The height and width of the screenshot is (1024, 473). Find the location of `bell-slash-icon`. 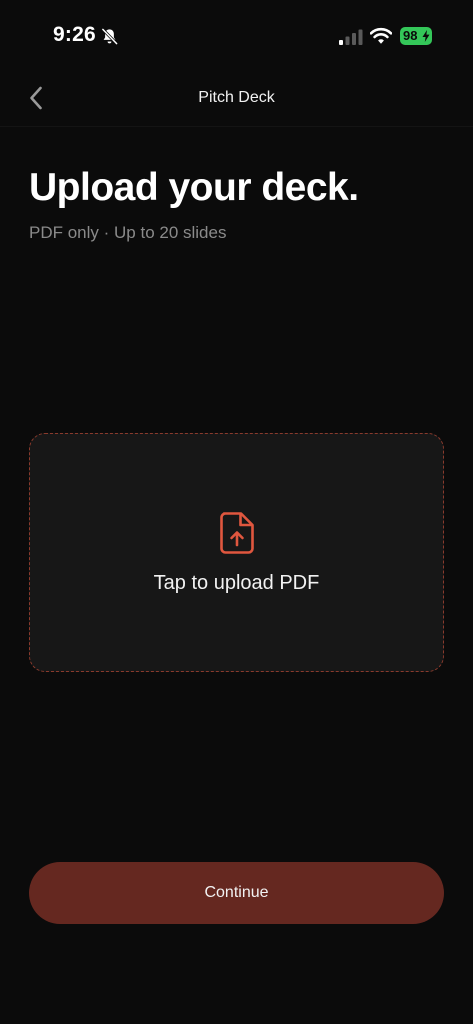

bell-slash-icon is located at coordinates (109, 36).